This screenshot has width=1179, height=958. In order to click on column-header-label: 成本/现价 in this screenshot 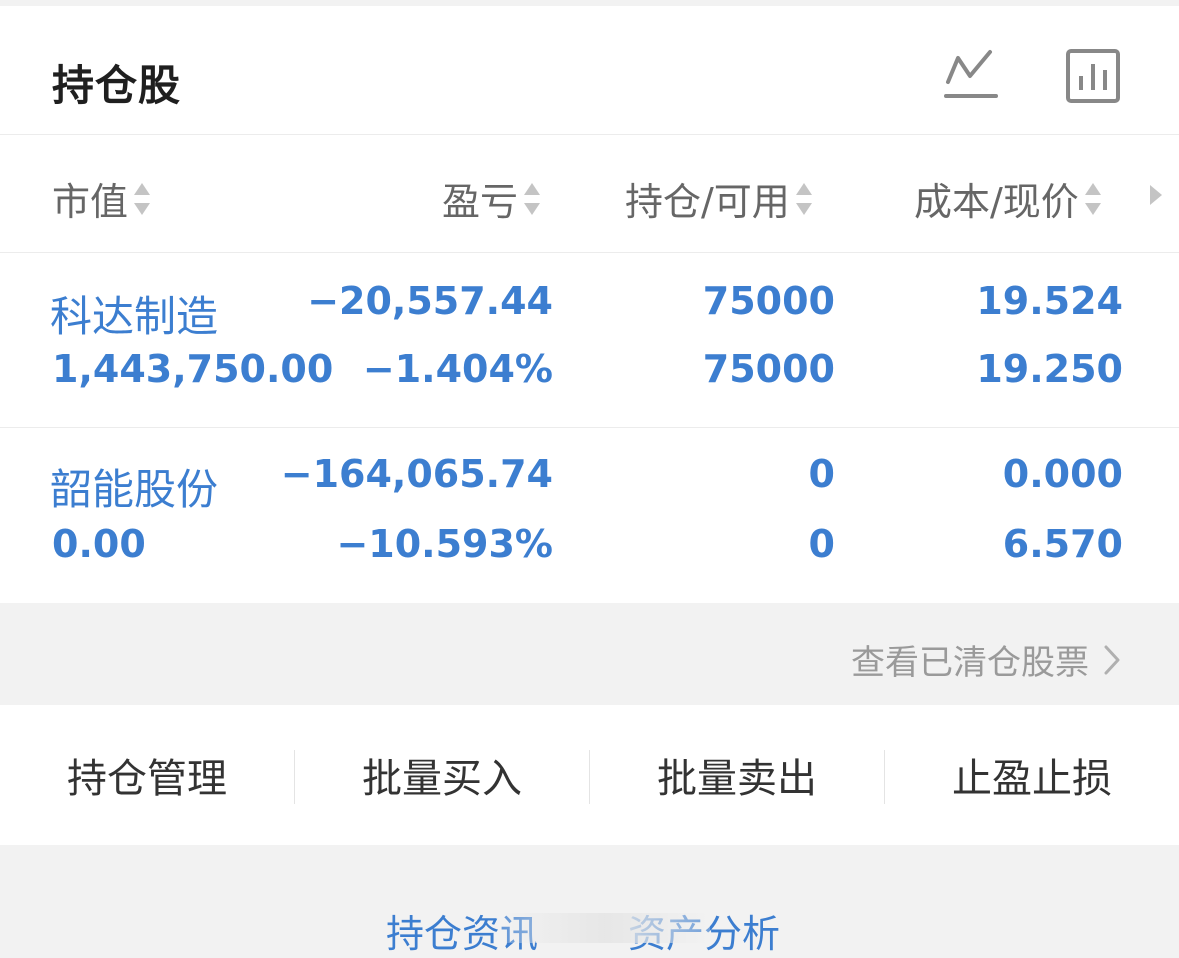, I will do `click(996, 202)`.